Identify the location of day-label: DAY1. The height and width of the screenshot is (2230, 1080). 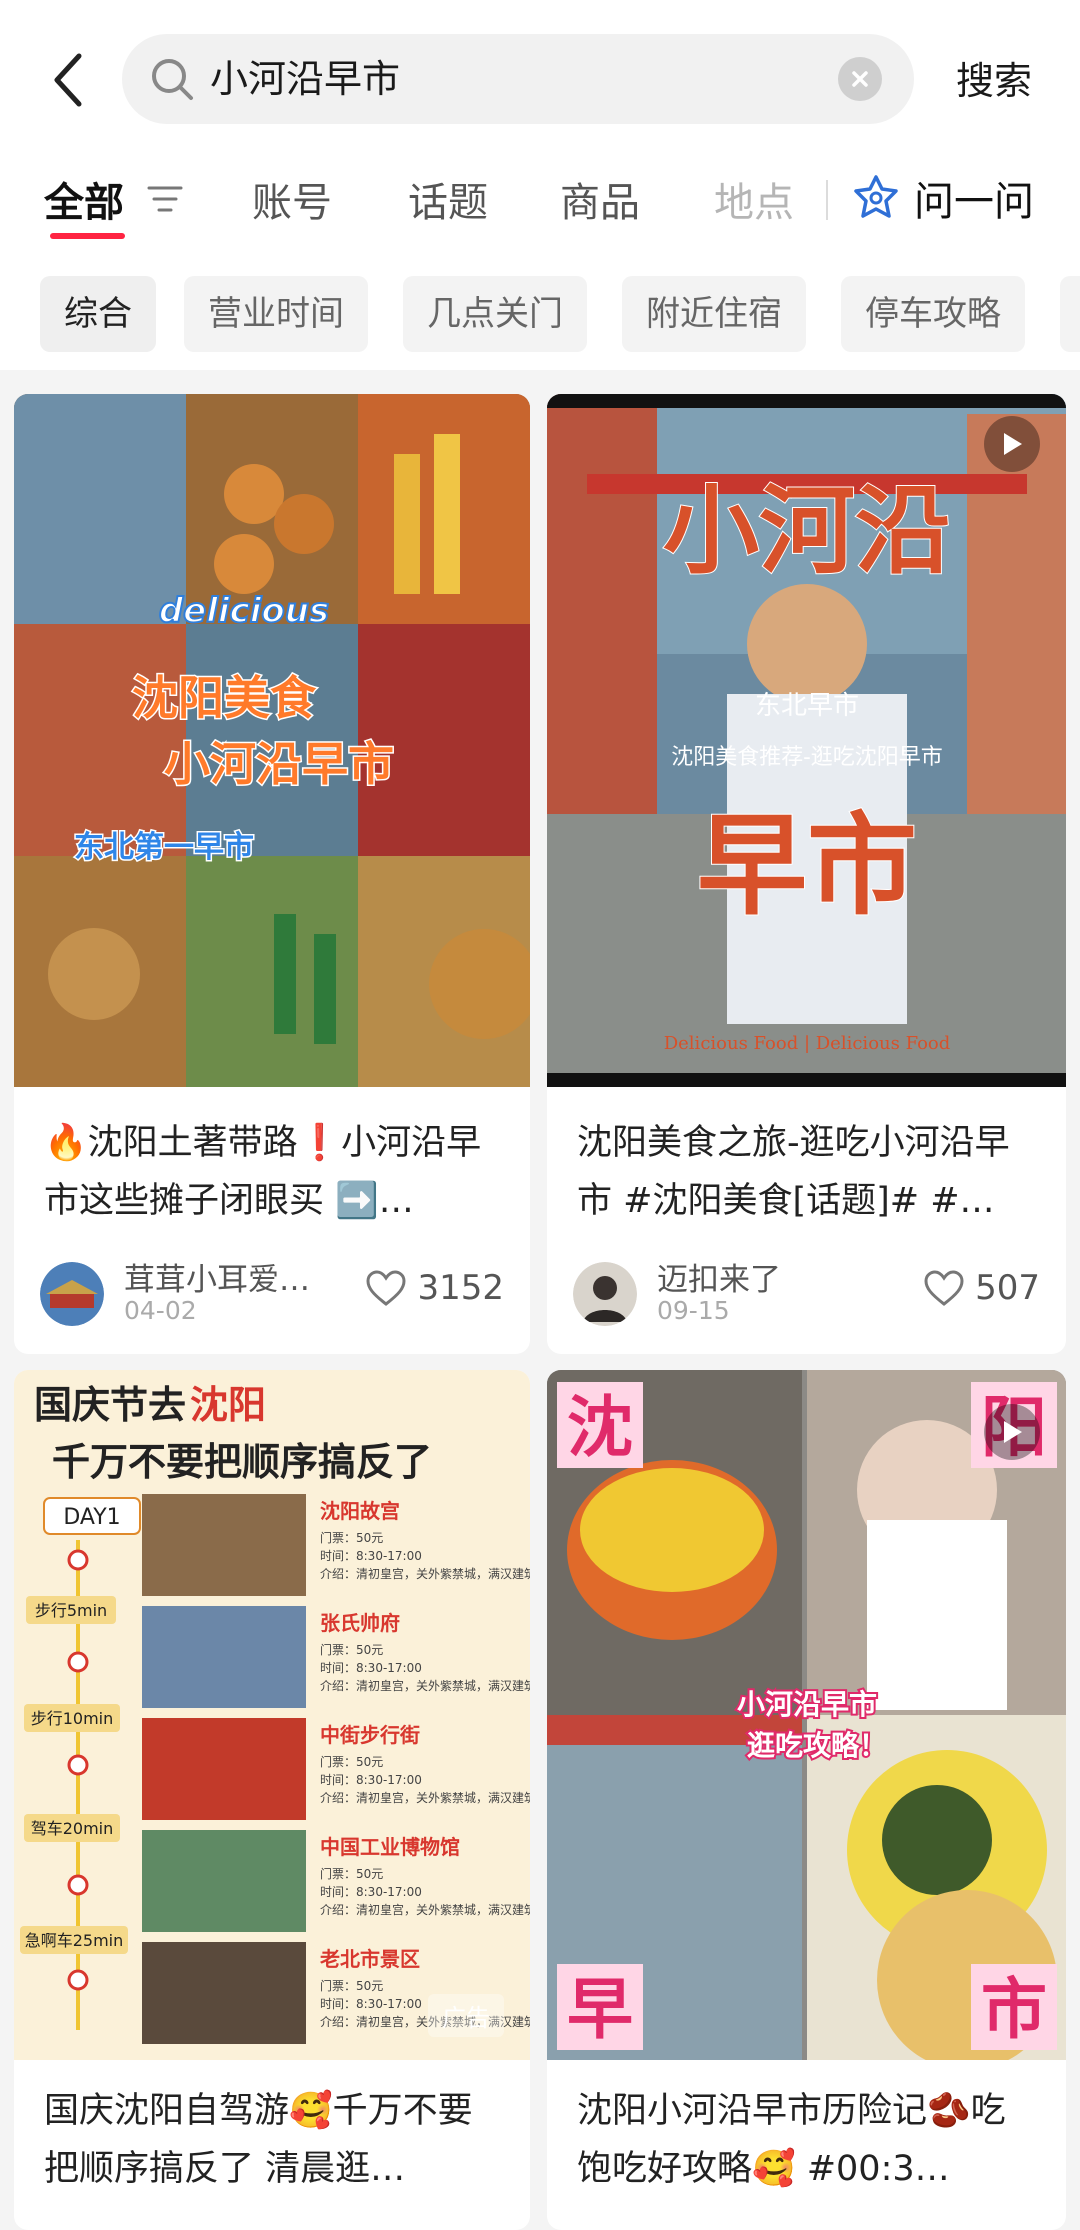
(91, 1517).